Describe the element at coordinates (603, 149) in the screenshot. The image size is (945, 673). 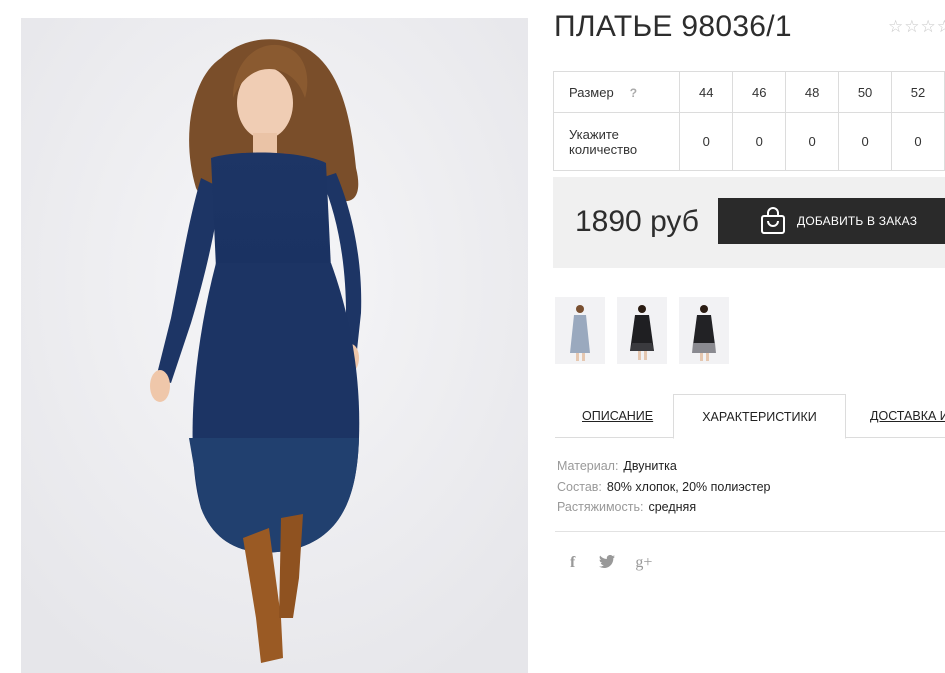
I see `quantity-label-line2: количество` at that location.